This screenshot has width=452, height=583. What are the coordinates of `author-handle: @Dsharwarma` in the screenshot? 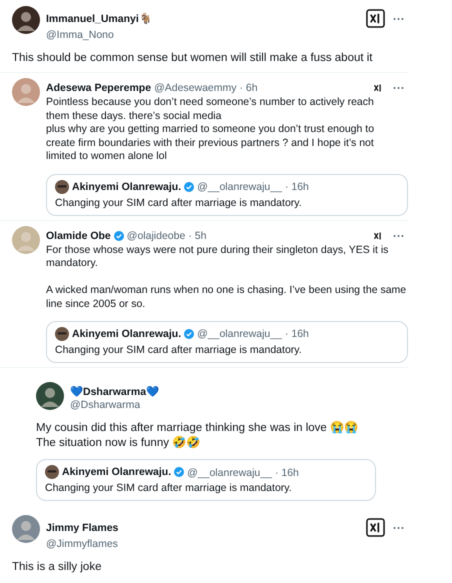 It's located at (223, 405).